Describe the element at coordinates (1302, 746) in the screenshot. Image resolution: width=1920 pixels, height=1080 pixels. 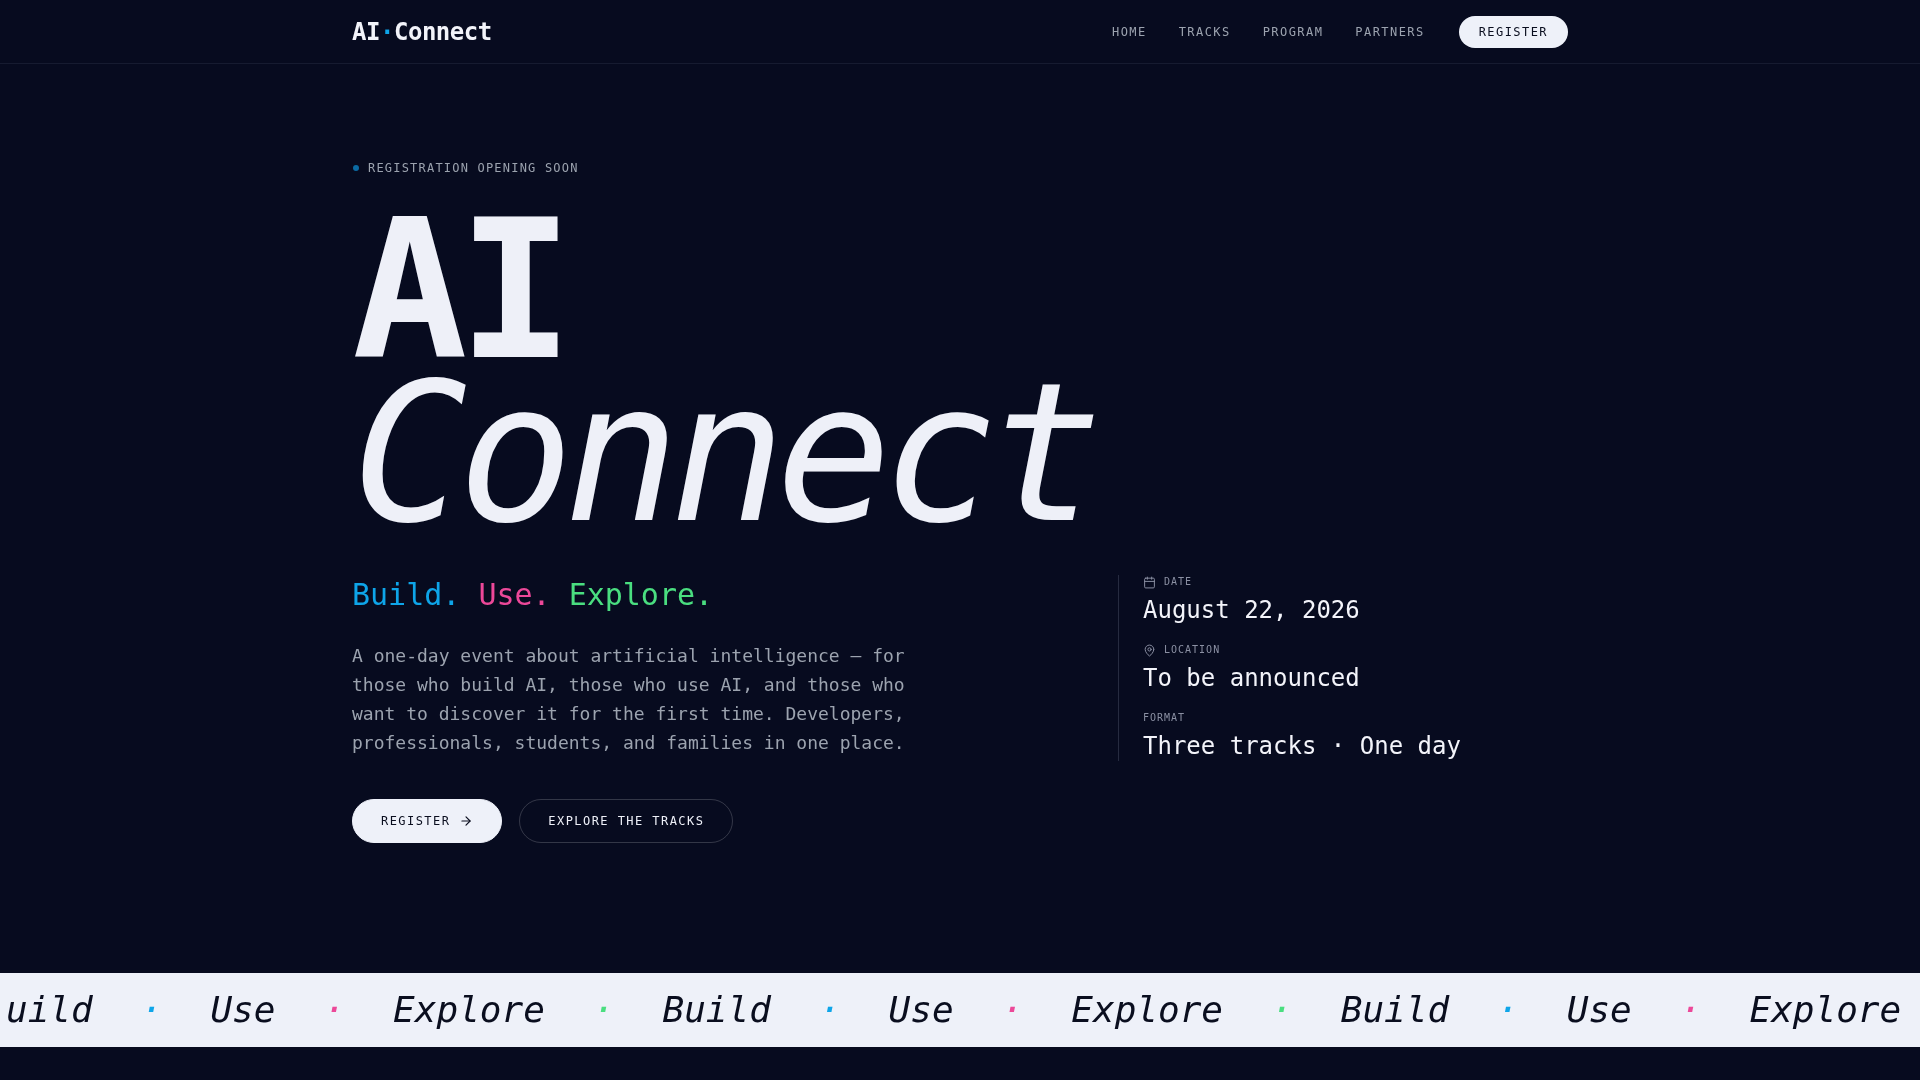
I see `detail-value: Three tracks · One day` at that location.